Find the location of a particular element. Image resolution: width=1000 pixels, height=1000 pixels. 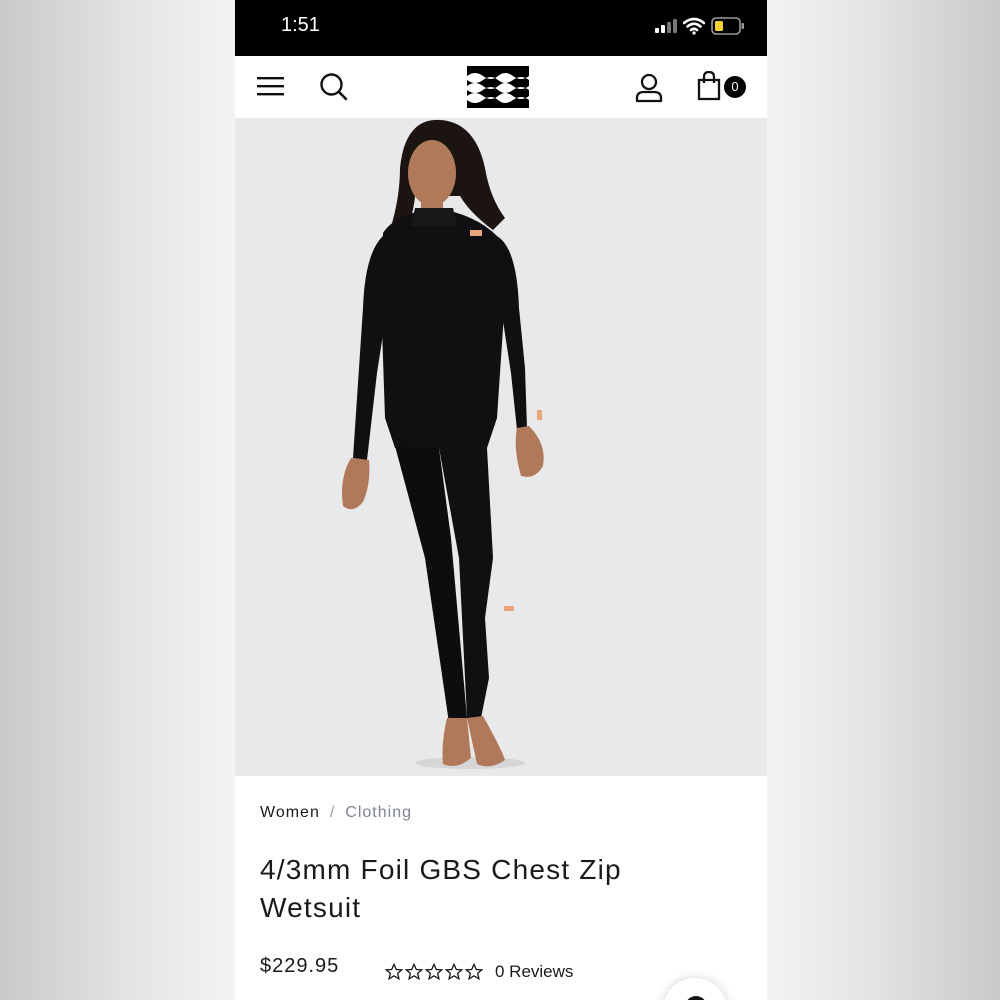

battery-icon is located at coordinates (727, 26).